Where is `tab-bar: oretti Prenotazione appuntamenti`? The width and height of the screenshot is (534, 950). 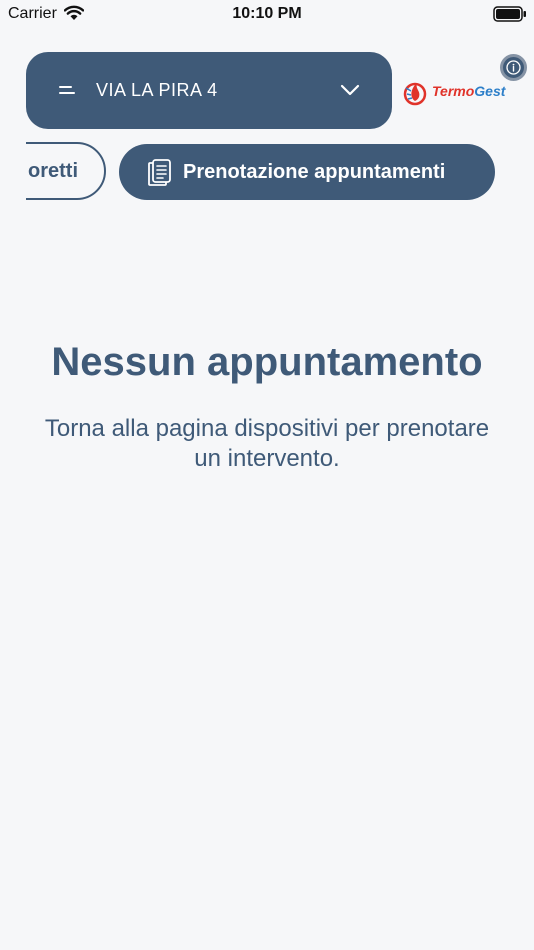 tab-bar: oretti Prenotazione appuntamenti is located at coordinates (280, 172).